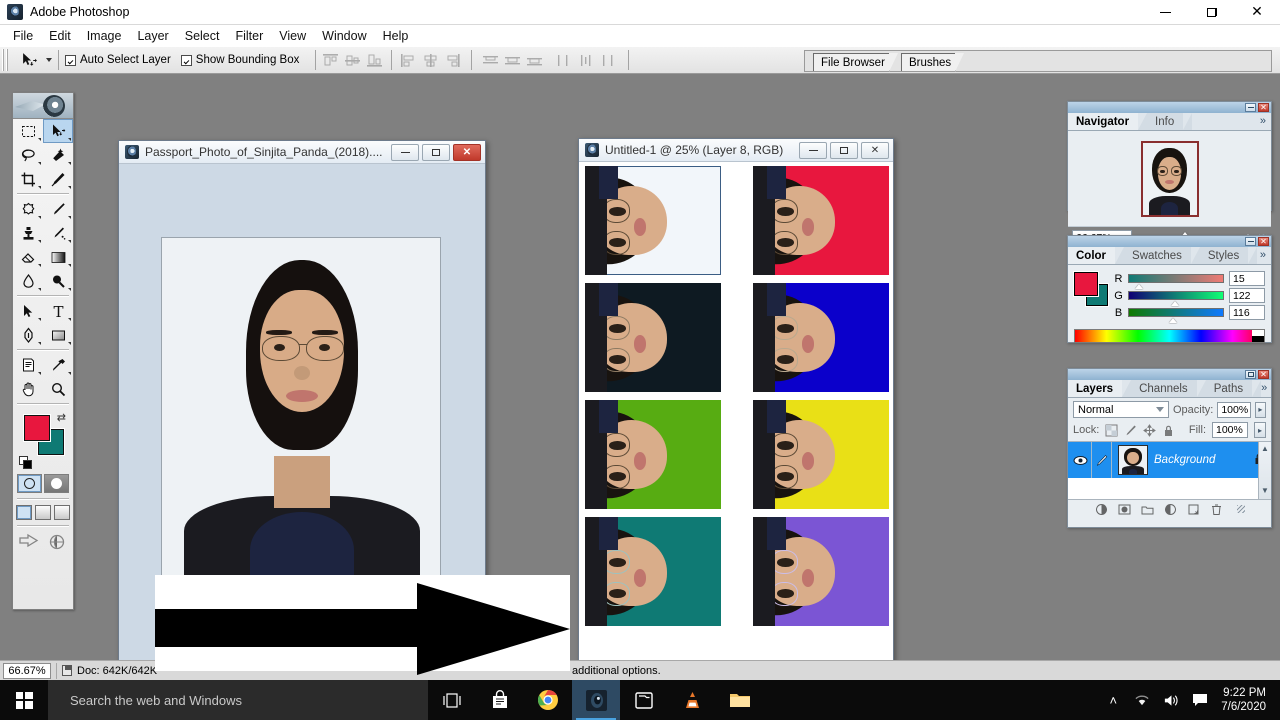  I want to click on lasso-tool, so click(28, 155).